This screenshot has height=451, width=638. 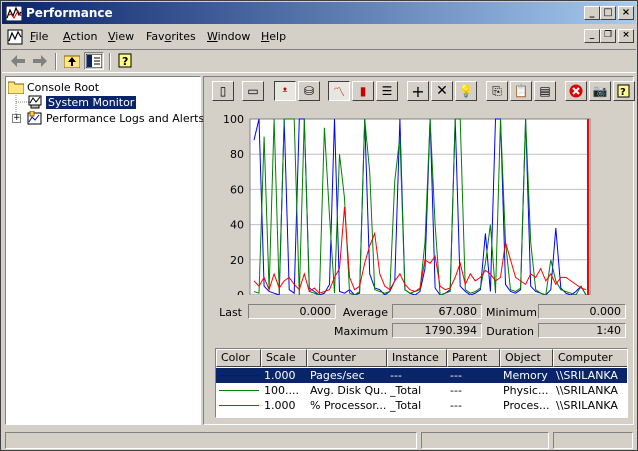 I want to click on back-arrow-icon, so click(x=18, y=61).